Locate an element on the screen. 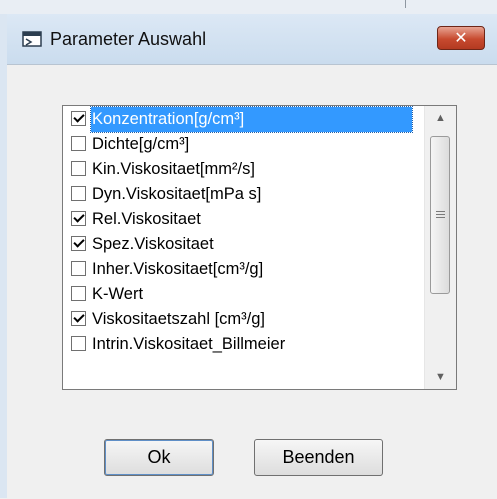  checklist-item-label: Dyn.Viskositaet[mPa s] is located at coordinates (177, 194).